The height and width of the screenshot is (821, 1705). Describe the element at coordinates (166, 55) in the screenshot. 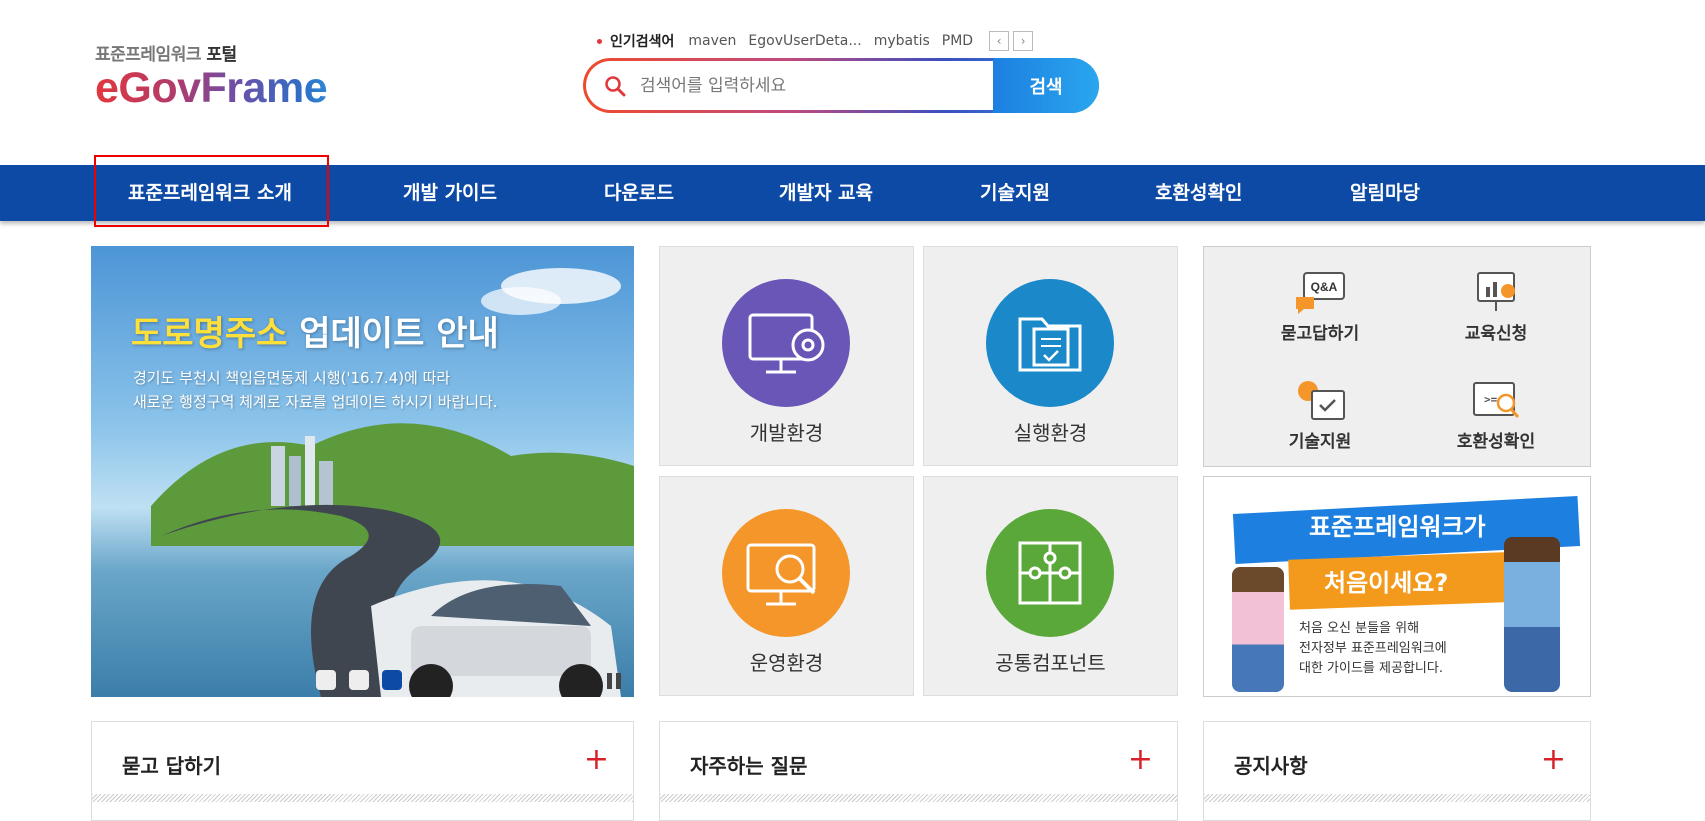

I see `logo-subtitle: 표준프레임워크 포털` at that location.